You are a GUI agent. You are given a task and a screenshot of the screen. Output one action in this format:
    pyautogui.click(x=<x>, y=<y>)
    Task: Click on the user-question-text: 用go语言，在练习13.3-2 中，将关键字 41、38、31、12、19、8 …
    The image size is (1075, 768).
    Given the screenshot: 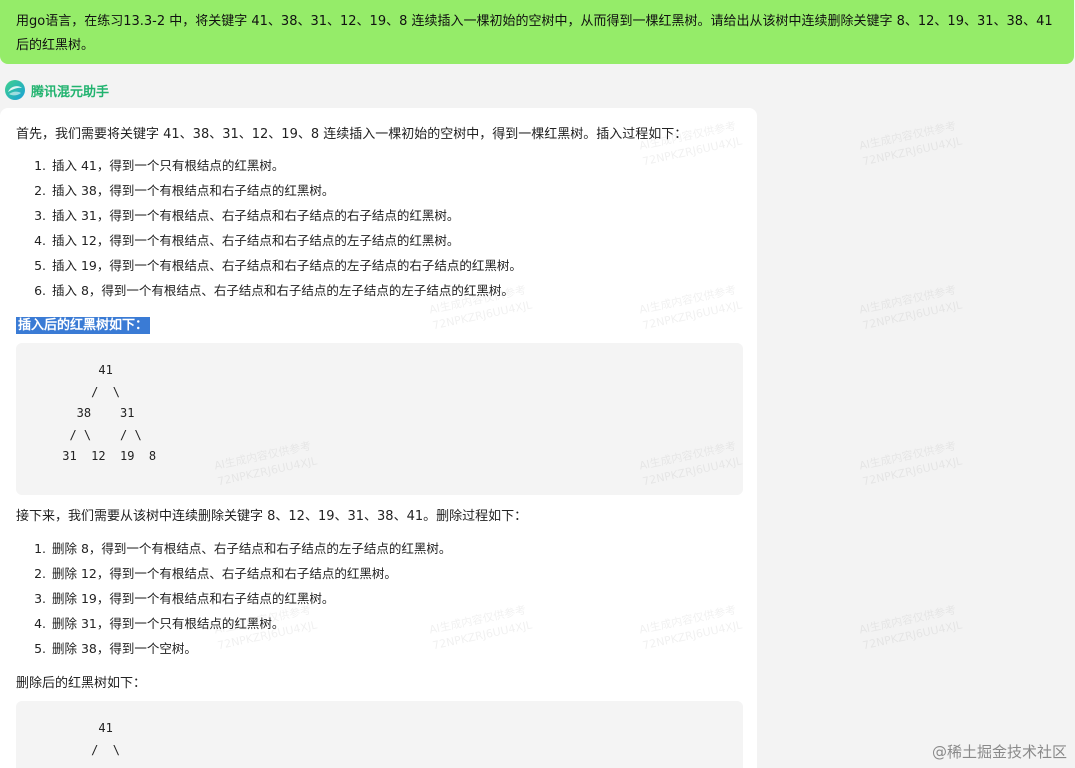 What is the action you would take?
    pyautogui.click(x=534, y=33)
    